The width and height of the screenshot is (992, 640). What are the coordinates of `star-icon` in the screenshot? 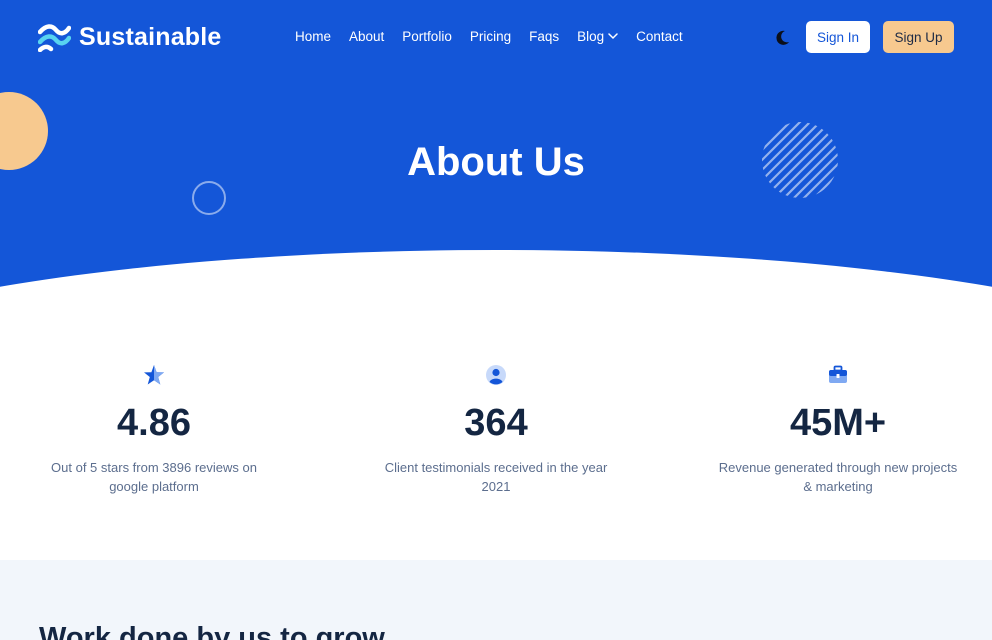 It's located at (154, 375).